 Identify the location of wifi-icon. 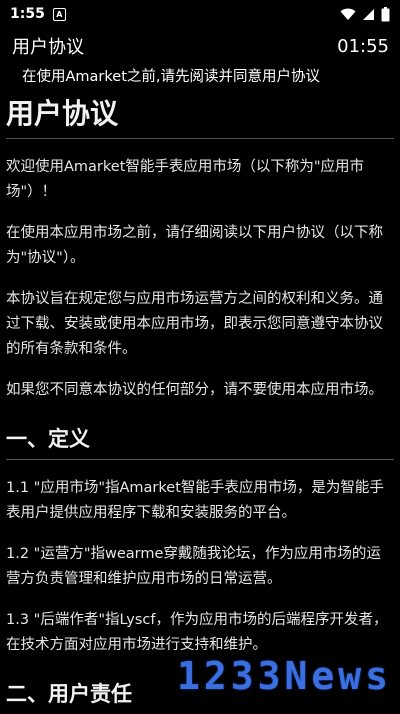
(348, 14).